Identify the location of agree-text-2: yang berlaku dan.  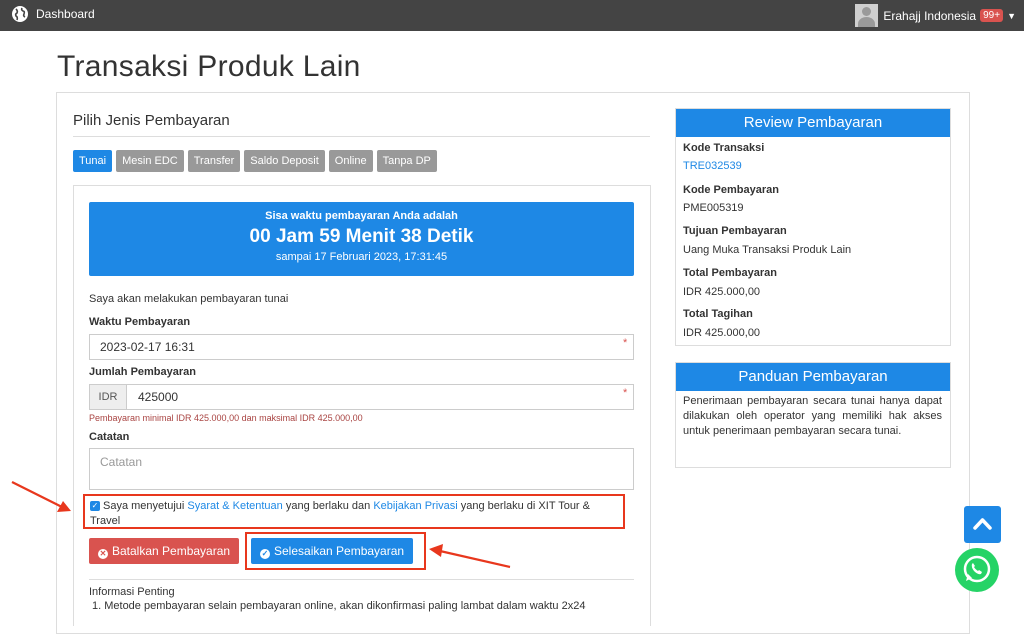
(328, 506).